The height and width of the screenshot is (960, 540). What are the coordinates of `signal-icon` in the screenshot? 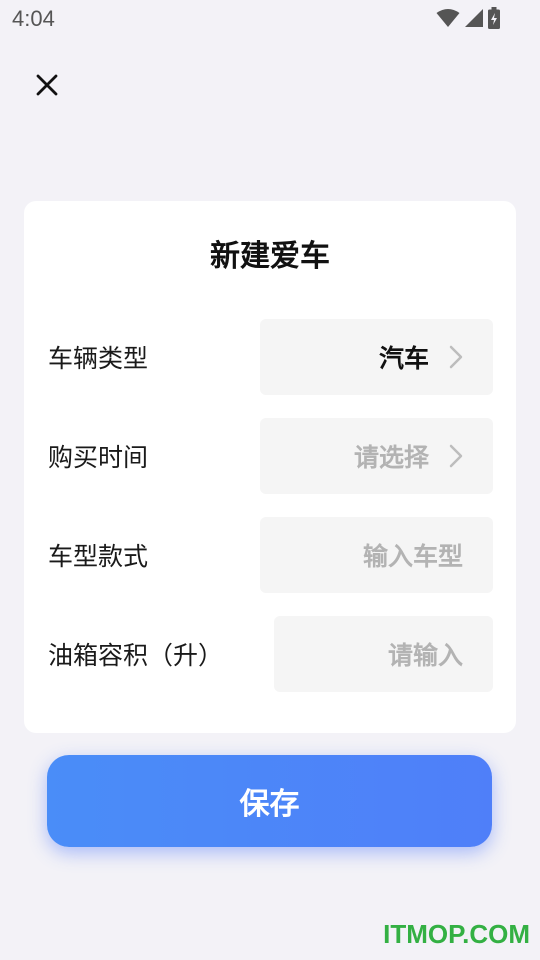 It's located at (474, 20).